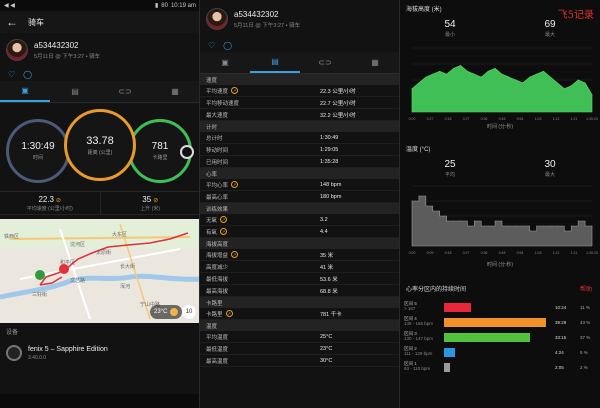 This screenshot has height=408, width=600. What do you see at coordinates (585, 337) in the screenshot?
I see `hr-zone-percent: 37 %` at bounding box center [585, 337].